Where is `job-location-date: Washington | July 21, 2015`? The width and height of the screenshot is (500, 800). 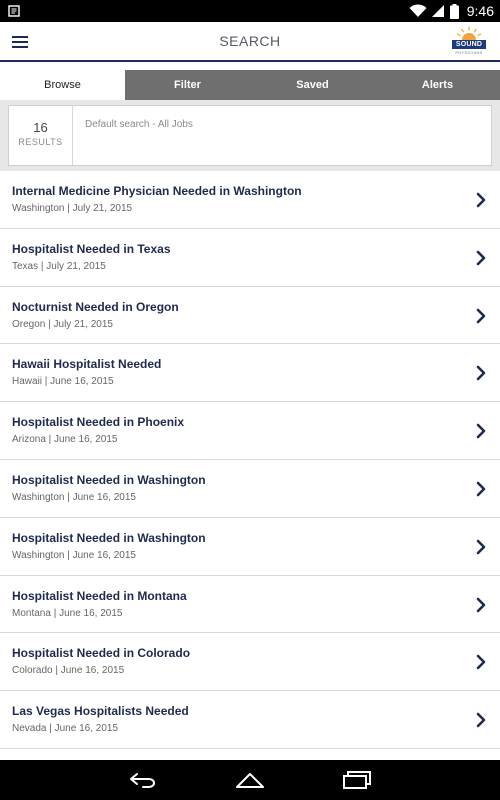 job-location-date: Washington | July 21, 2015 is located at coordinates (72, 208).